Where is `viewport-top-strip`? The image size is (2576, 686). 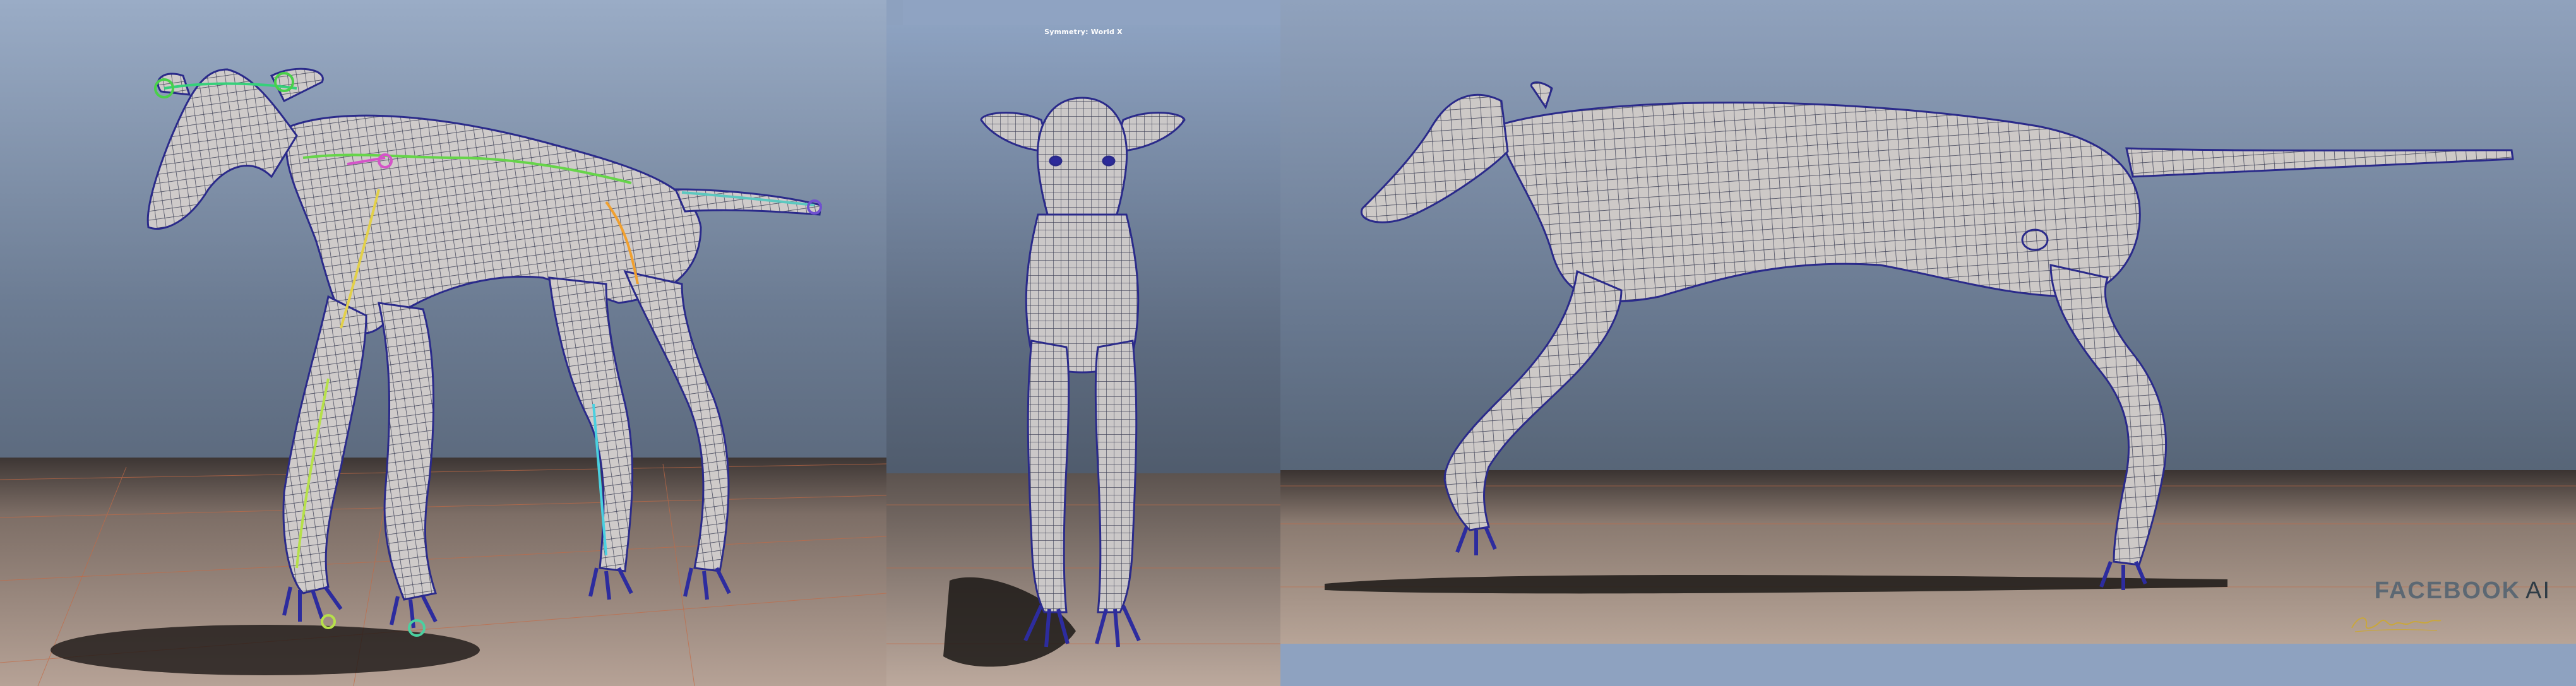 viewport-top-strip is located at coordinates (1091, 12).